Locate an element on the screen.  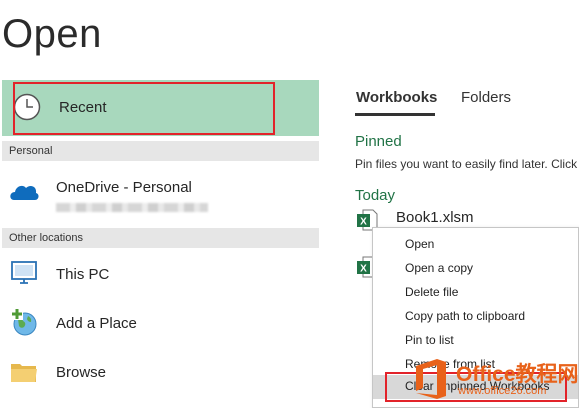
onedrive-account-redacted is located at coordinates (132, 207).